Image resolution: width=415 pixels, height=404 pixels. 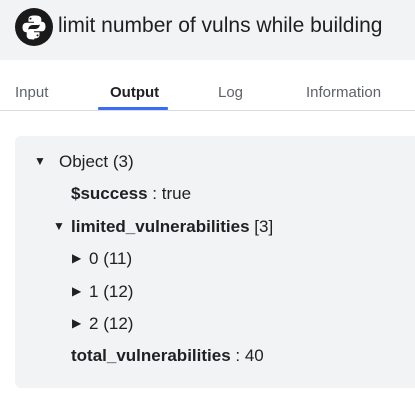 I want to click on entry-value: 40, so click(x=254, y=355).